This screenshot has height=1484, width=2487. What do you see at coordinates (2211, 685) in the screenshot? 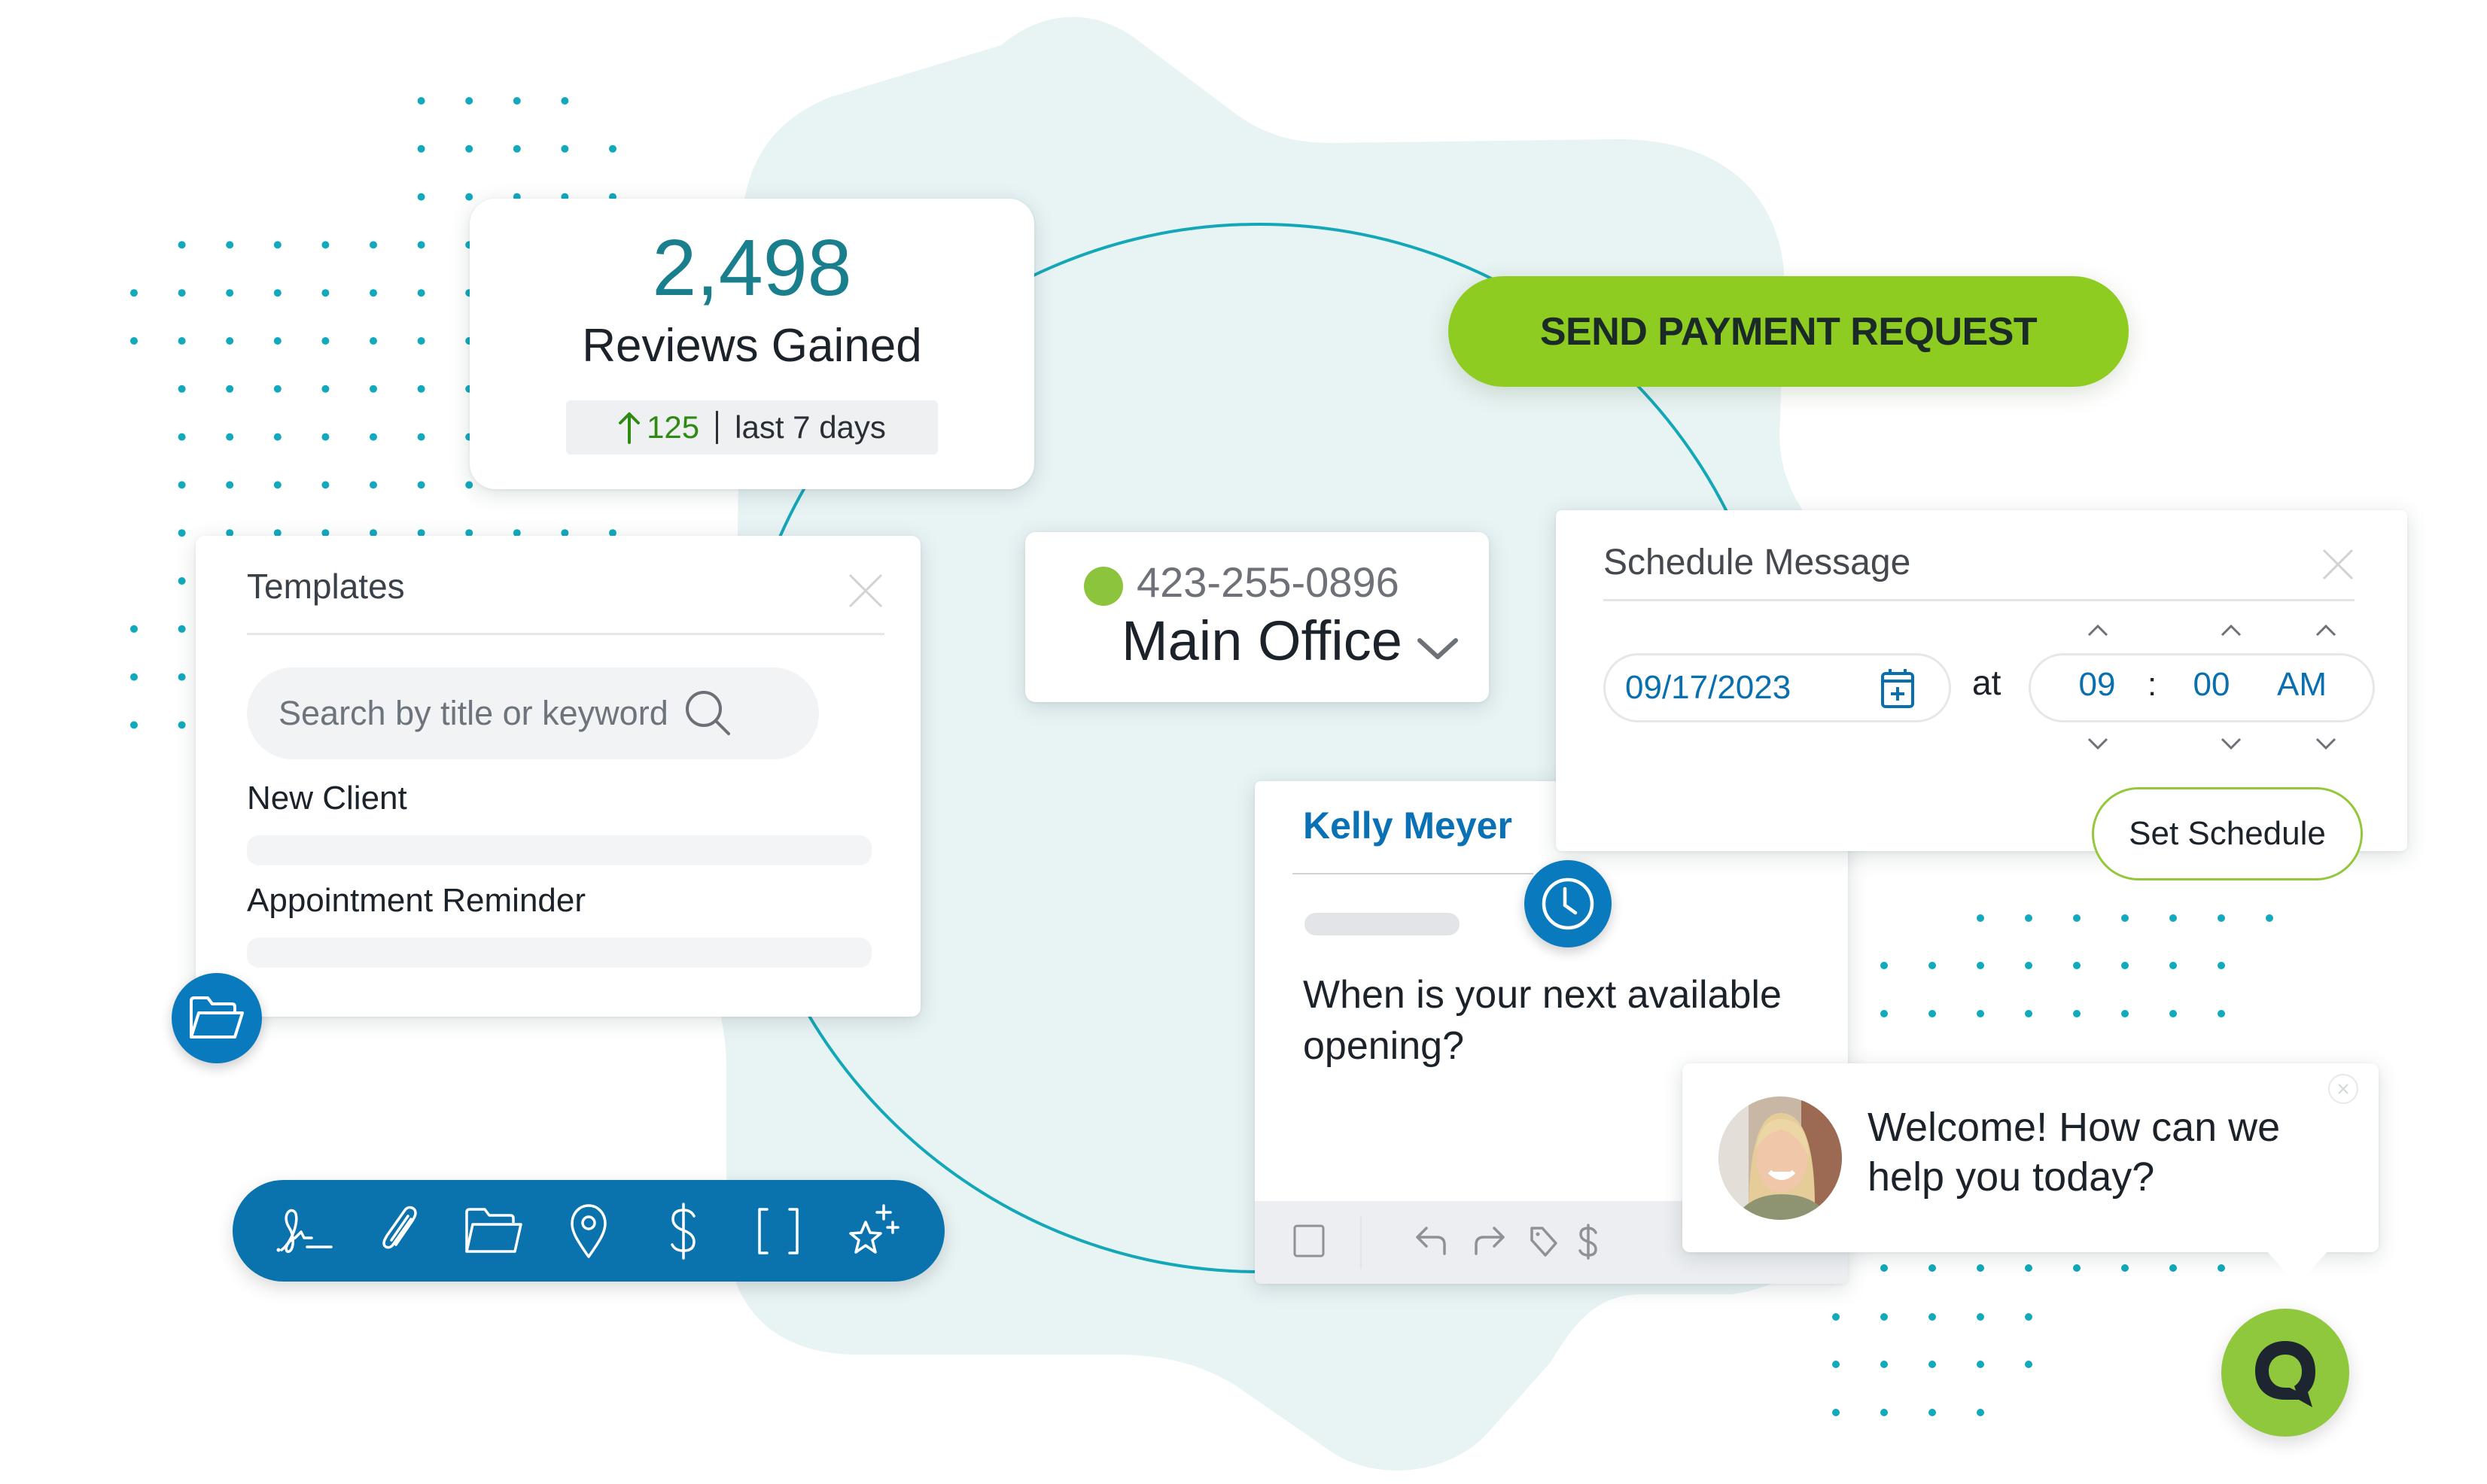
I see `minute-value: 00` at bounding box center [2211, 685].